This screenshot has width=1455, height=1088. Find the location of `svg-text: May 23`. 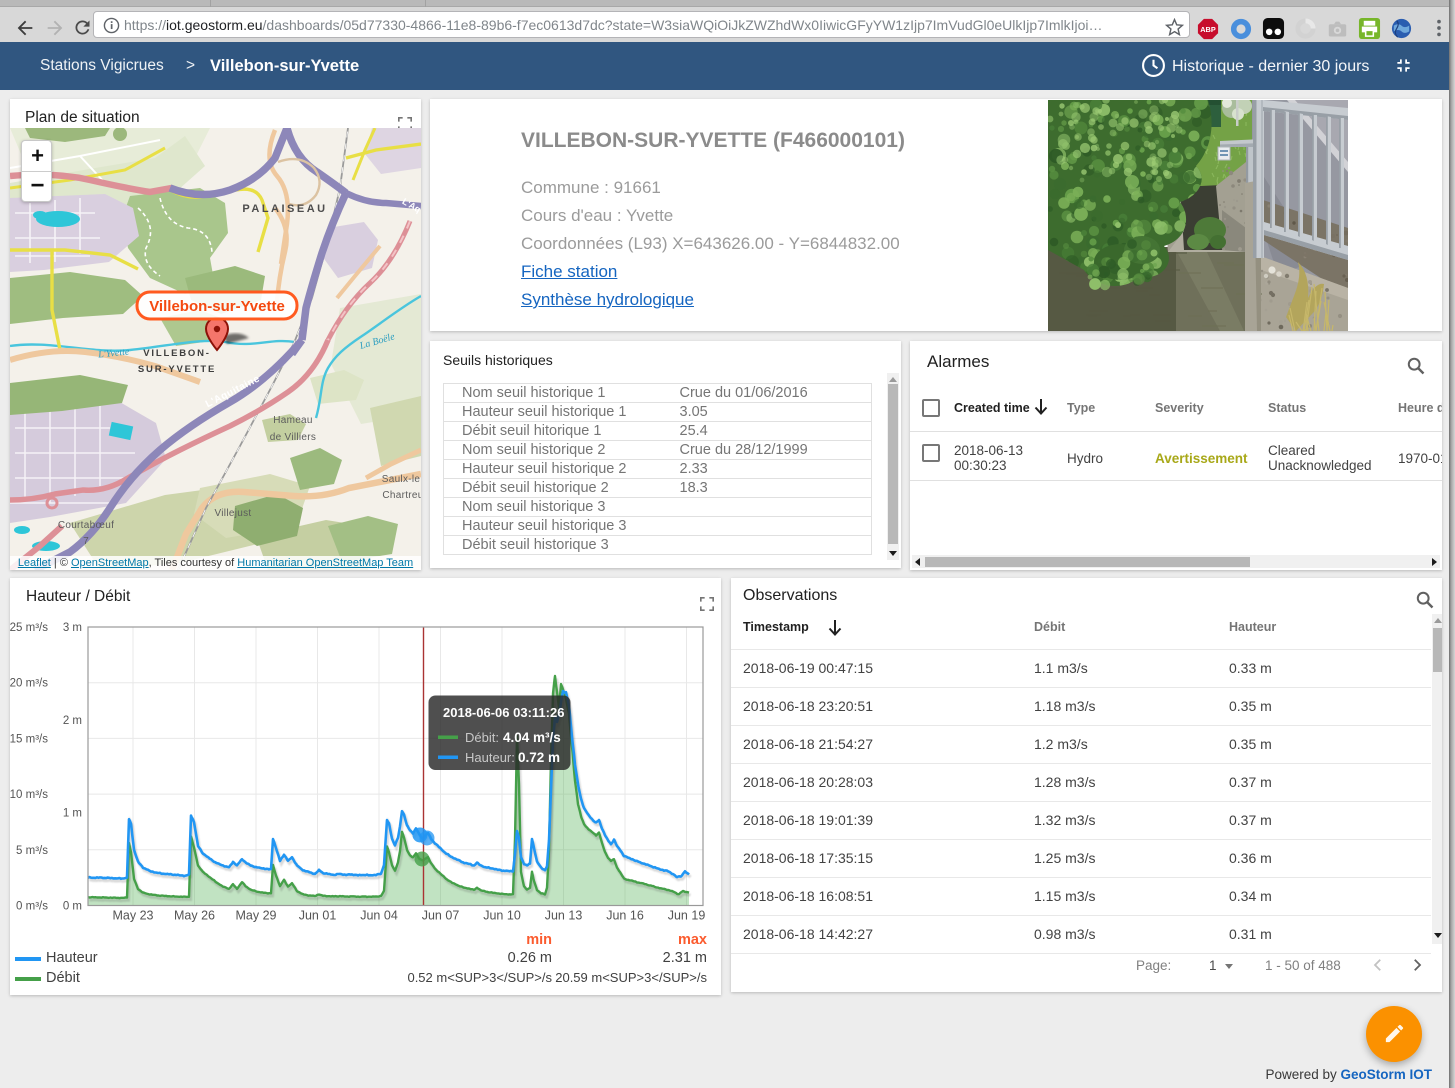

svg-text: May 23 is located at coordinates (133, 916).